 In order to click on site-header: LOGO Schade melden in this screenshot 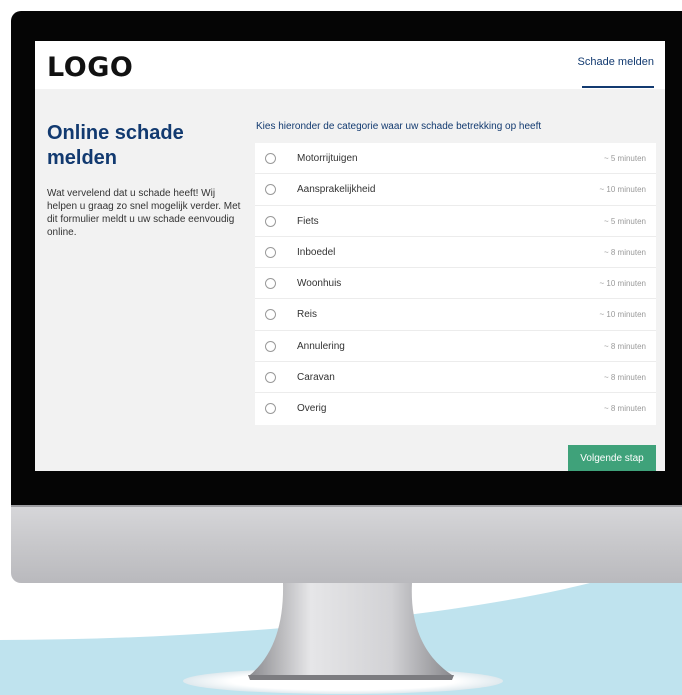, I will do `click(350, 65)`.